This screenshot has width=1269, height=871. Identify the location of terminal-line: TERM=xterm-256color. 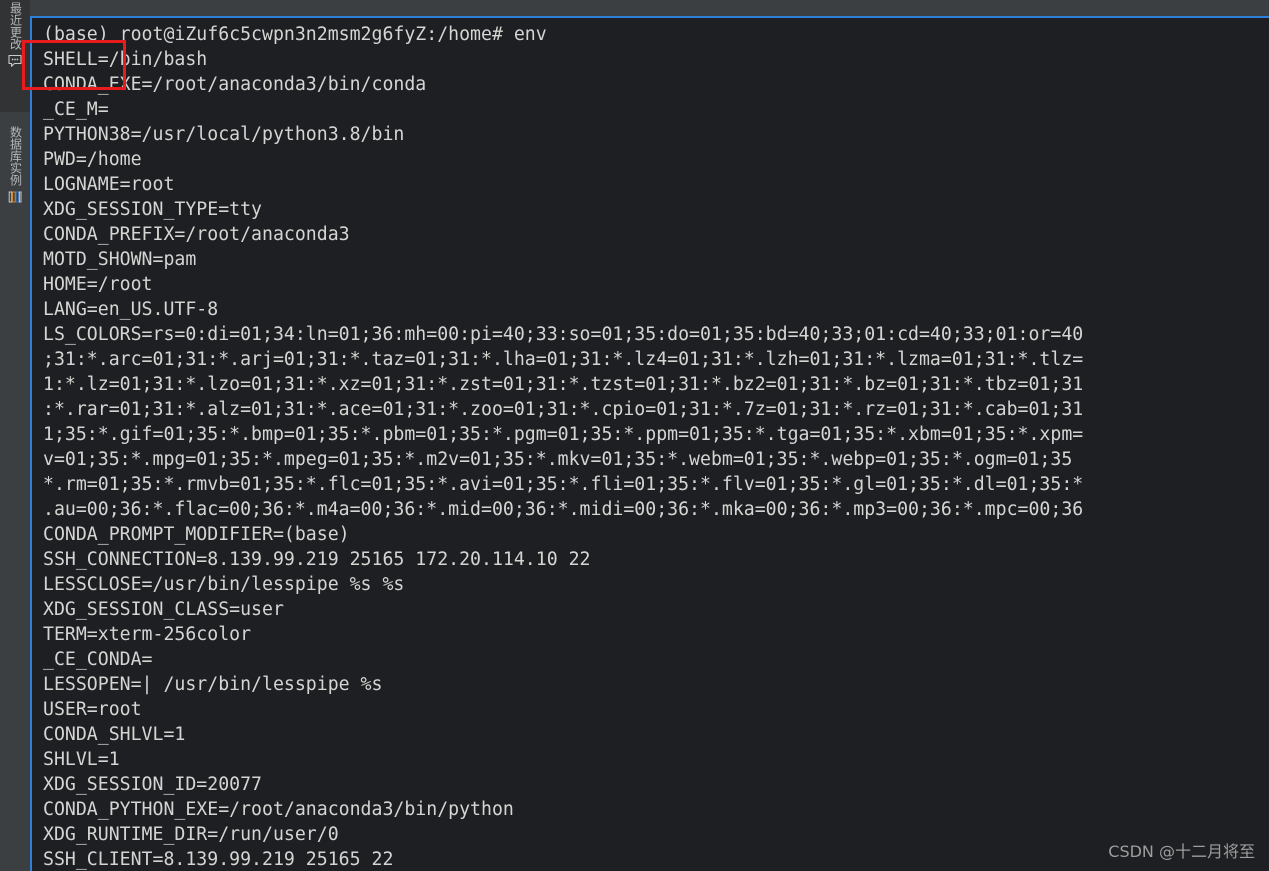
(147, 634).